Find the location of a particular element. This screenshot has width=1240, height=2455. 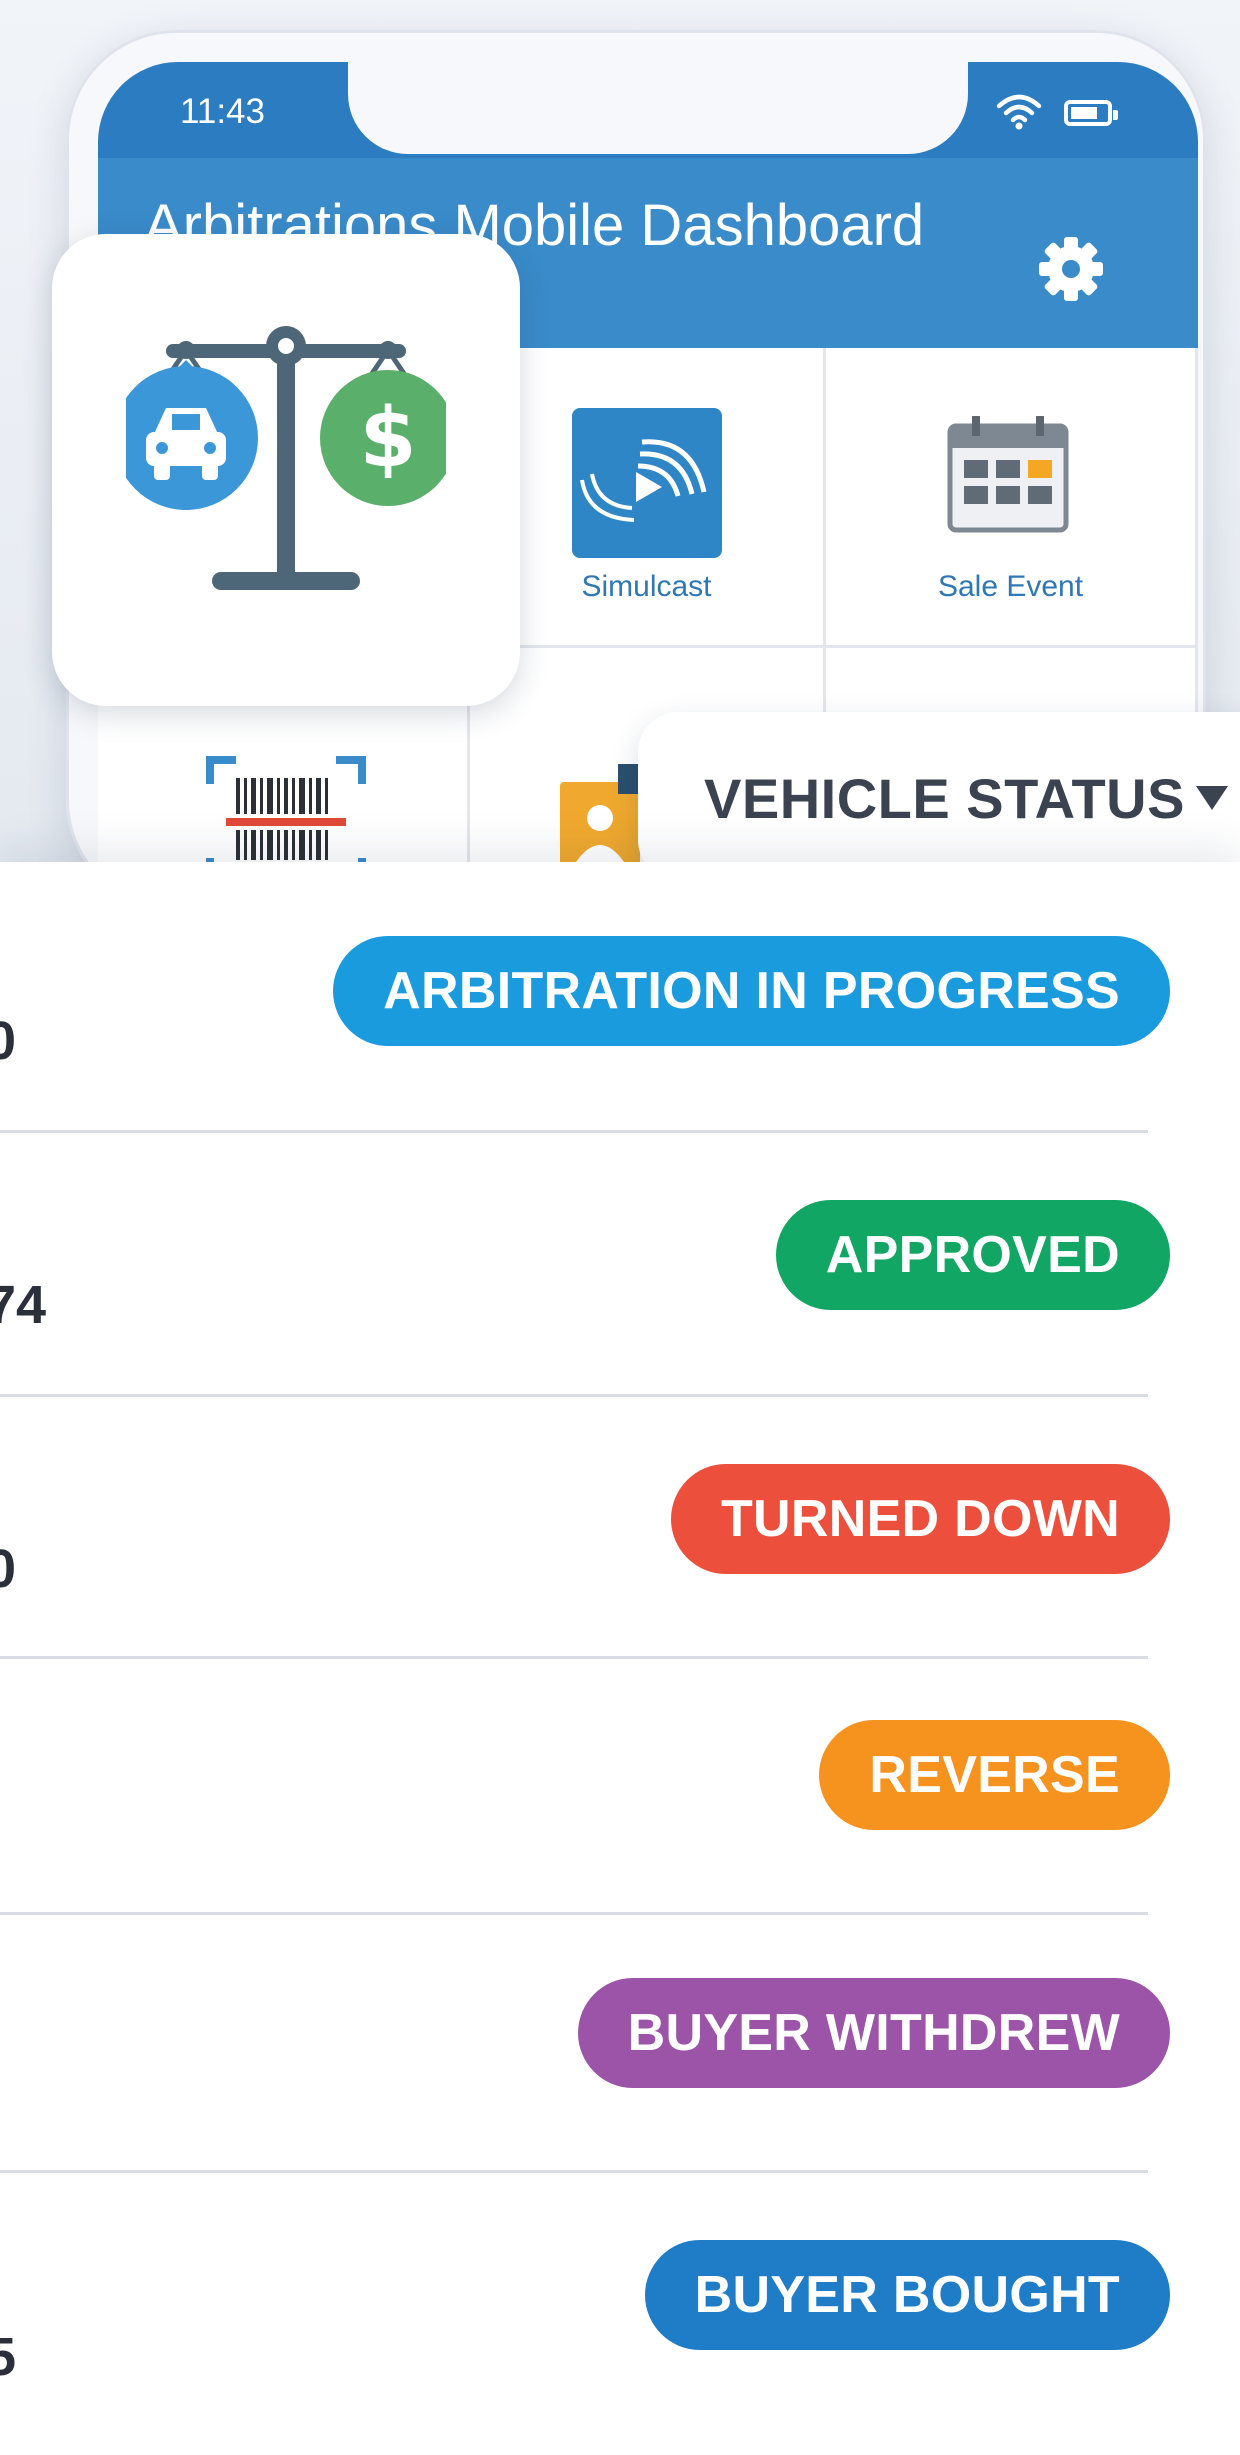

list-item: 74 APPROVED is located at coordinates (620, 1261).